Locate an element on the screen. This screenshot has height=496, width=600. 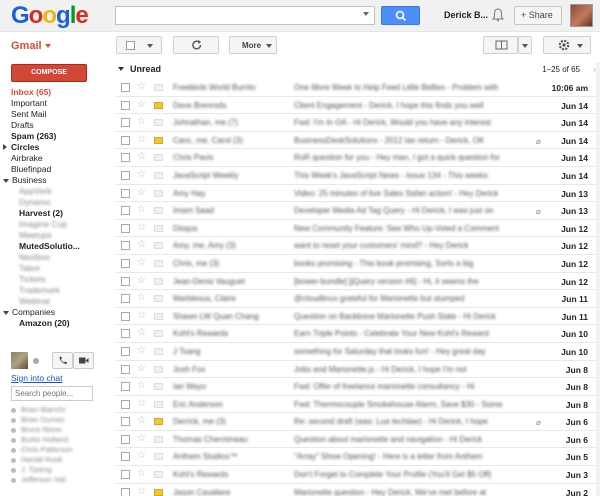
search-options-icon is located at coordinates (366, 14).